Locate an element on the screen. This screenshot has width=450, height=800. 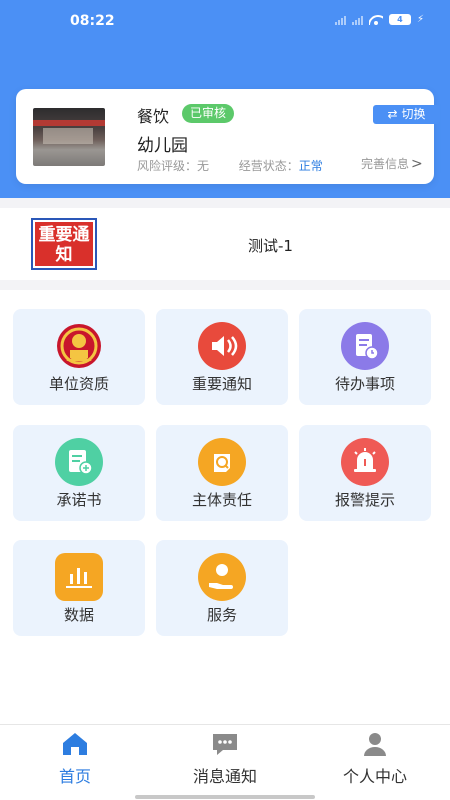
status-bar: 08:22 4 ⚡ is located at coordinates (225, 22).